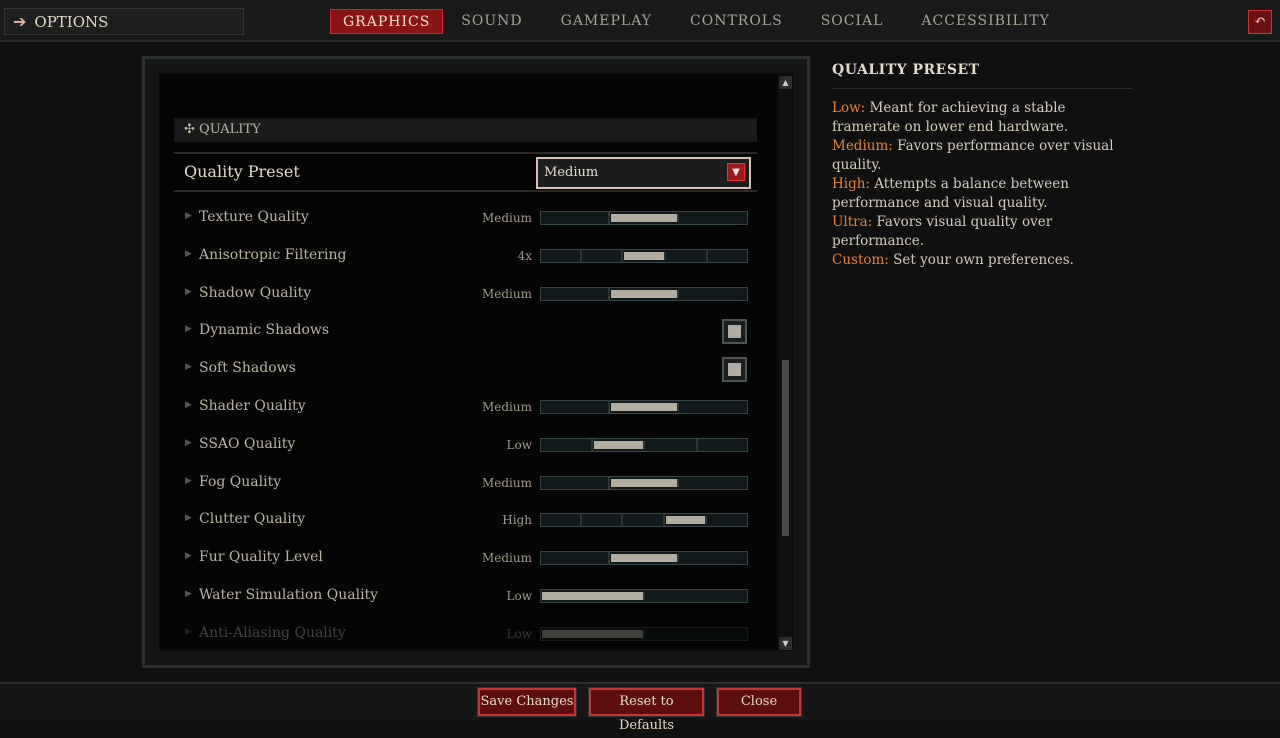  Describe the element at coordinates (240, 481) in the screenshot. I see `setting-name: Fog Quality` at that location.